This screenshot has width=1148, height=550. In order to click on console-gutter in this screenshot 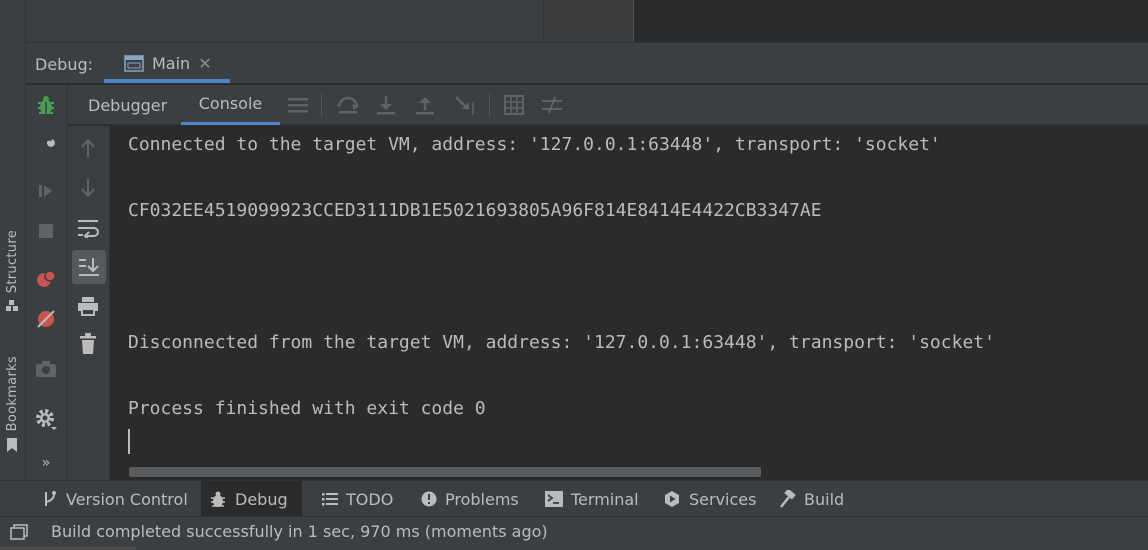, I will do `click(89, 303)`.